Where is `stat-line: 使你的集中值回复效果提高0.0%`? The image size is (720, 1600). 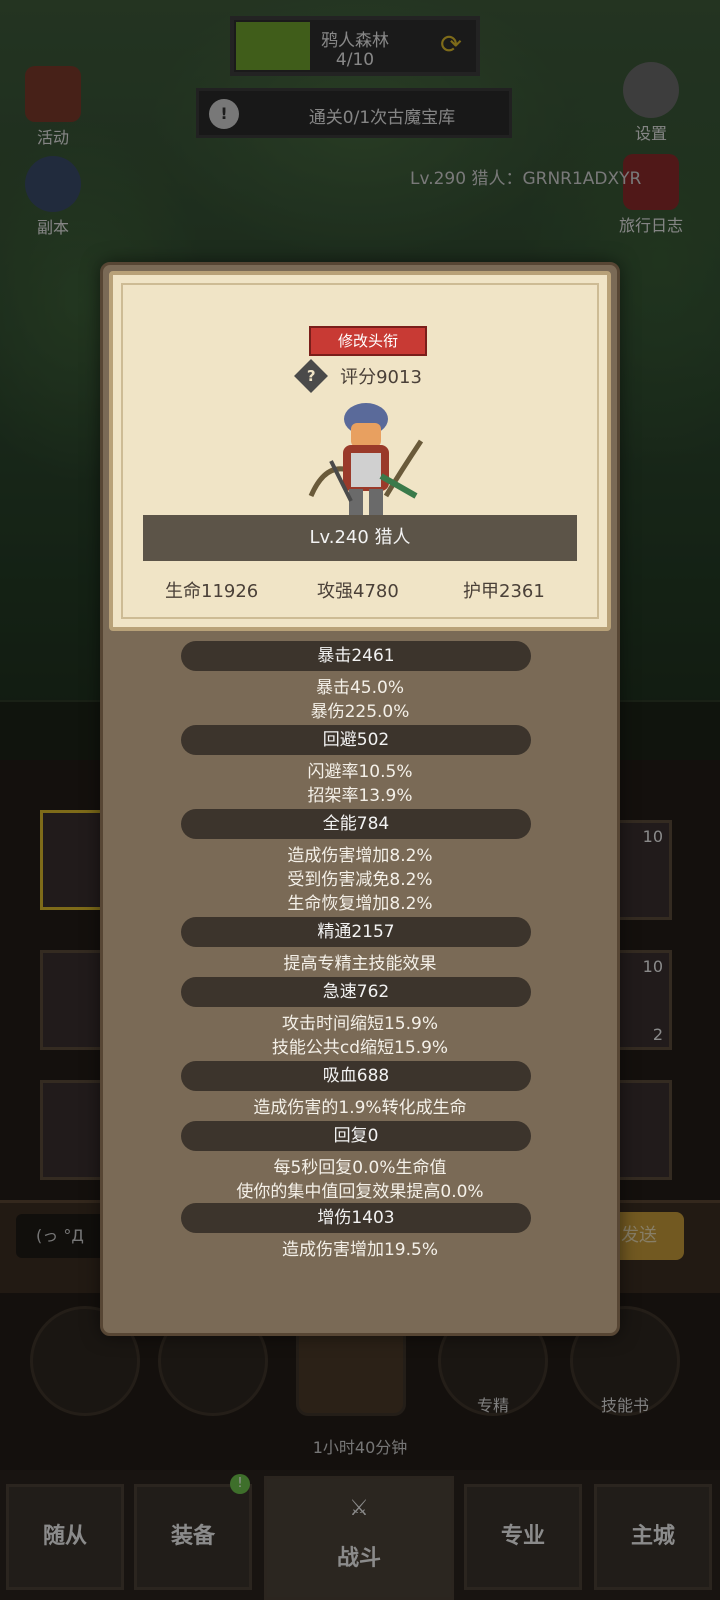
stat-line: 使你的集中值回复效果提高0.0% is located at coordinates (360, 1192).